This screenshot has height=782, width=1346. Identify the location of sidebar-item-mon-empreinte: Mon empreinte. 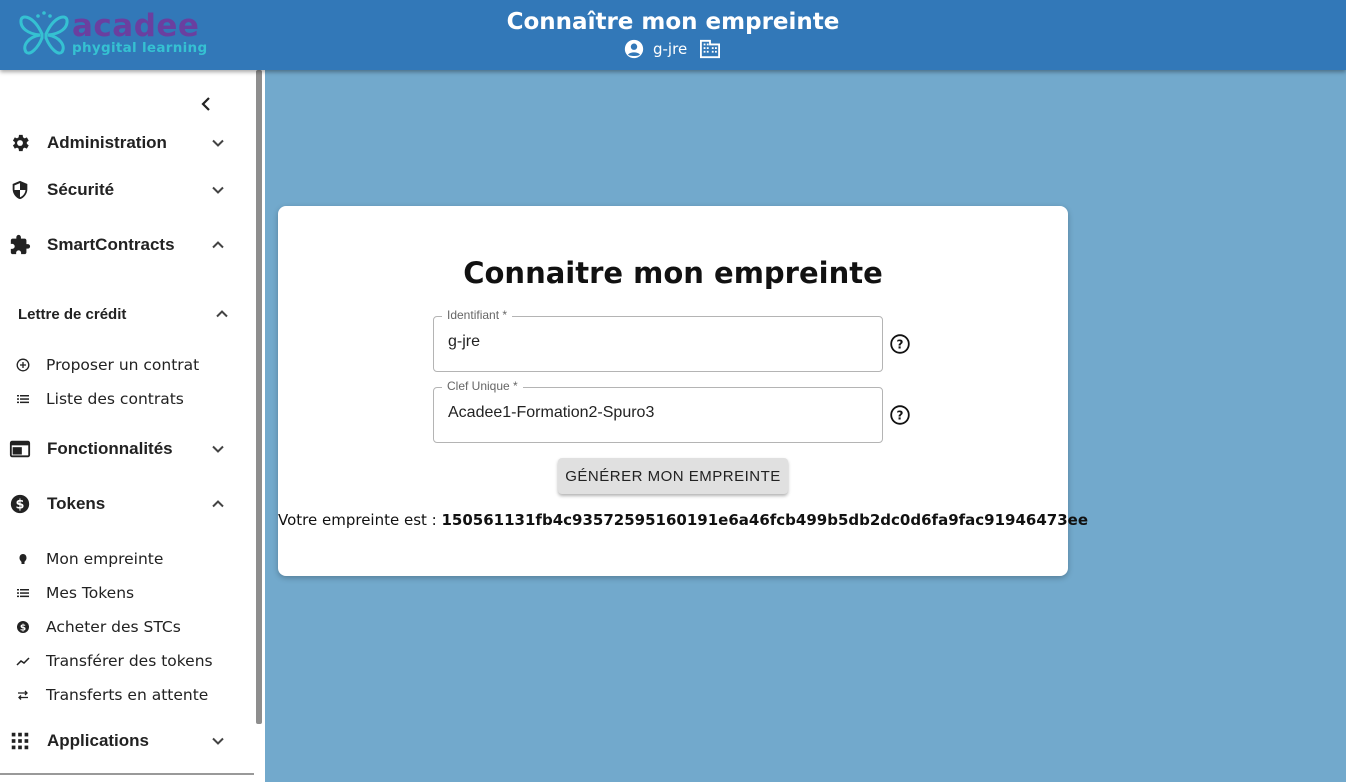
(120, 559).